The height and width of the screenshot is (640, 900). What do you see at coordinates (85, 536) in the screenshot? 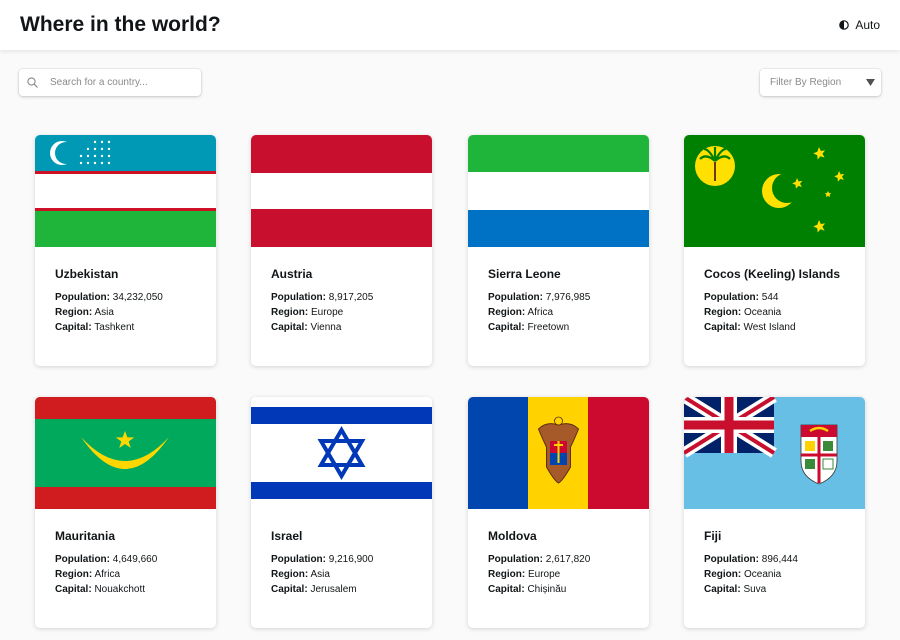
I see `country-name: Mauritania` at bounding box center [85, 536].